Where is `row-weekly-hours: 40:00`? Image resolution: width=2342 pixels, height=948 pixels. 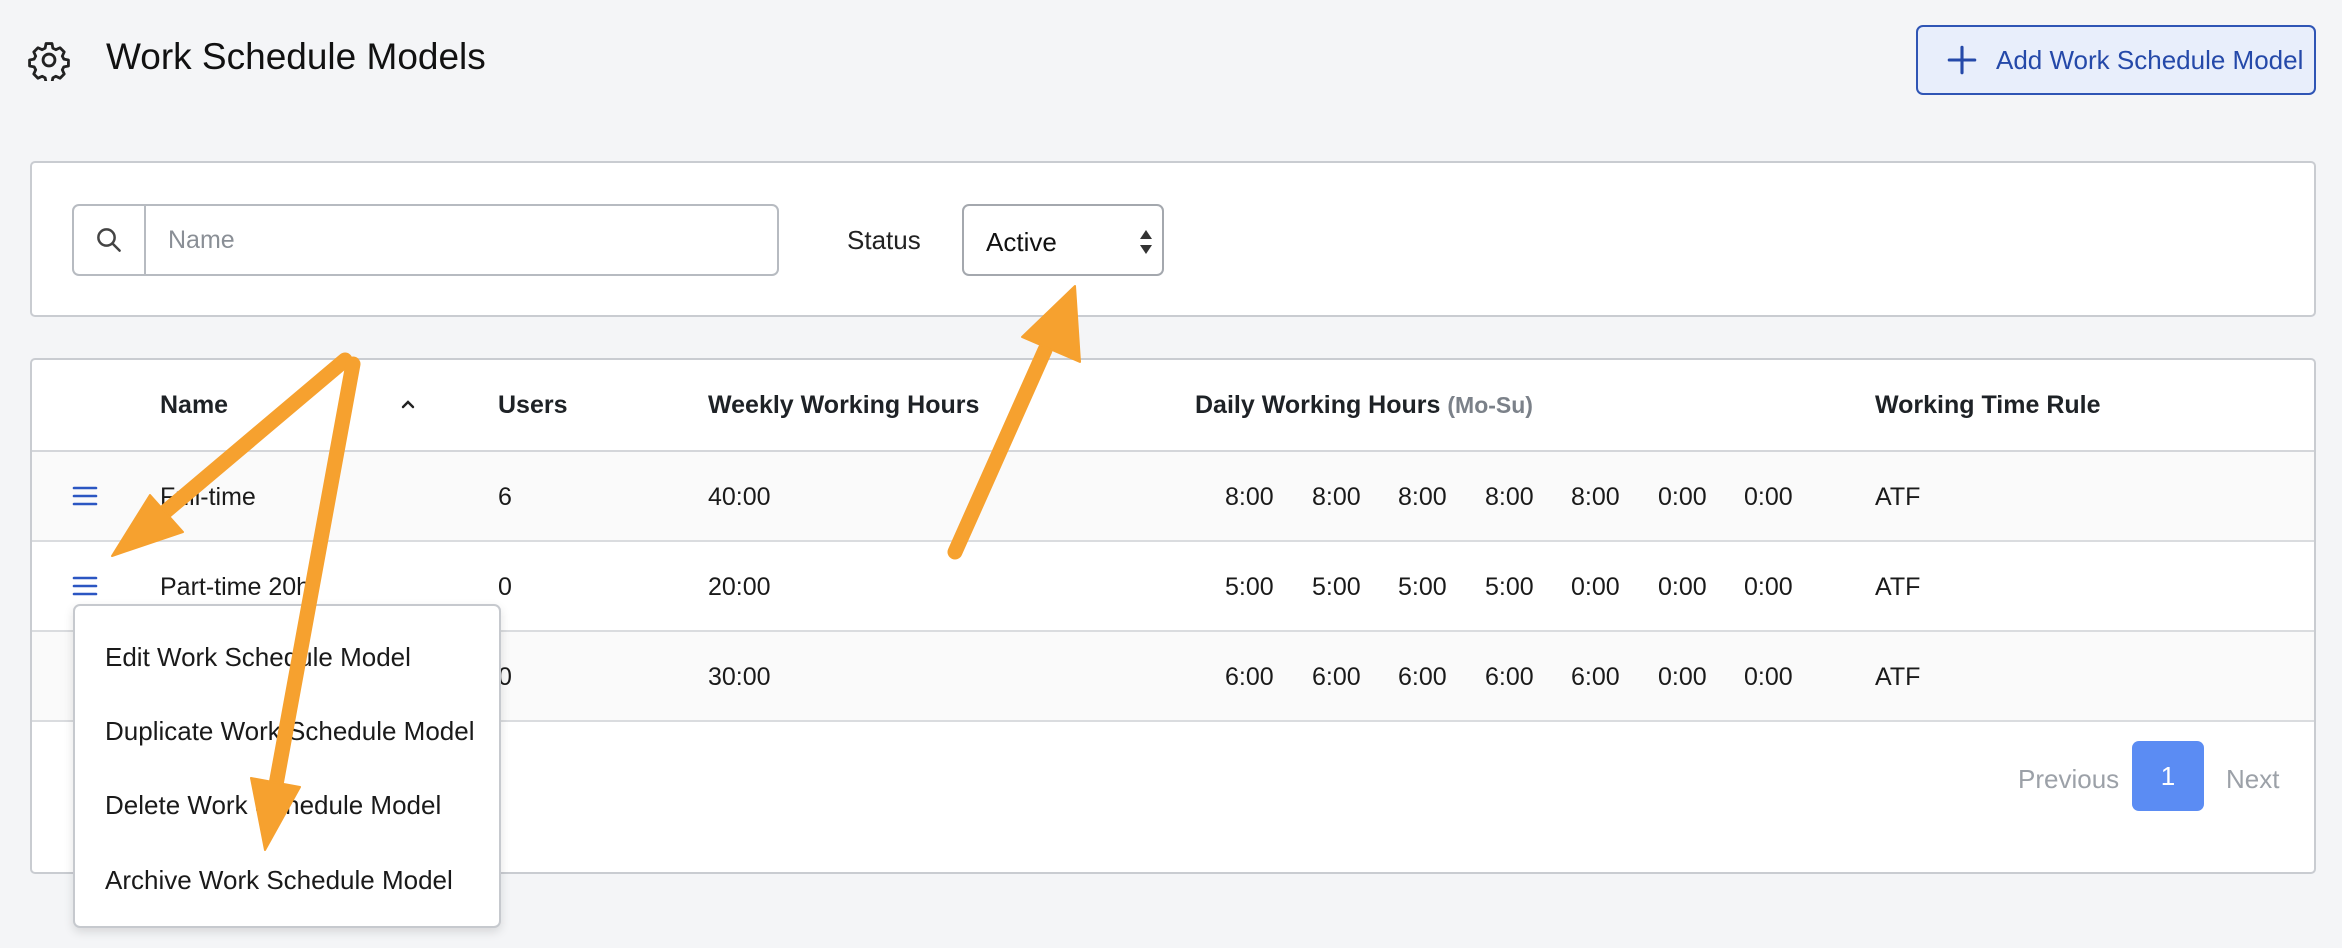 row-weekly-hours: 40:00 is located at coordinates (739, 497).